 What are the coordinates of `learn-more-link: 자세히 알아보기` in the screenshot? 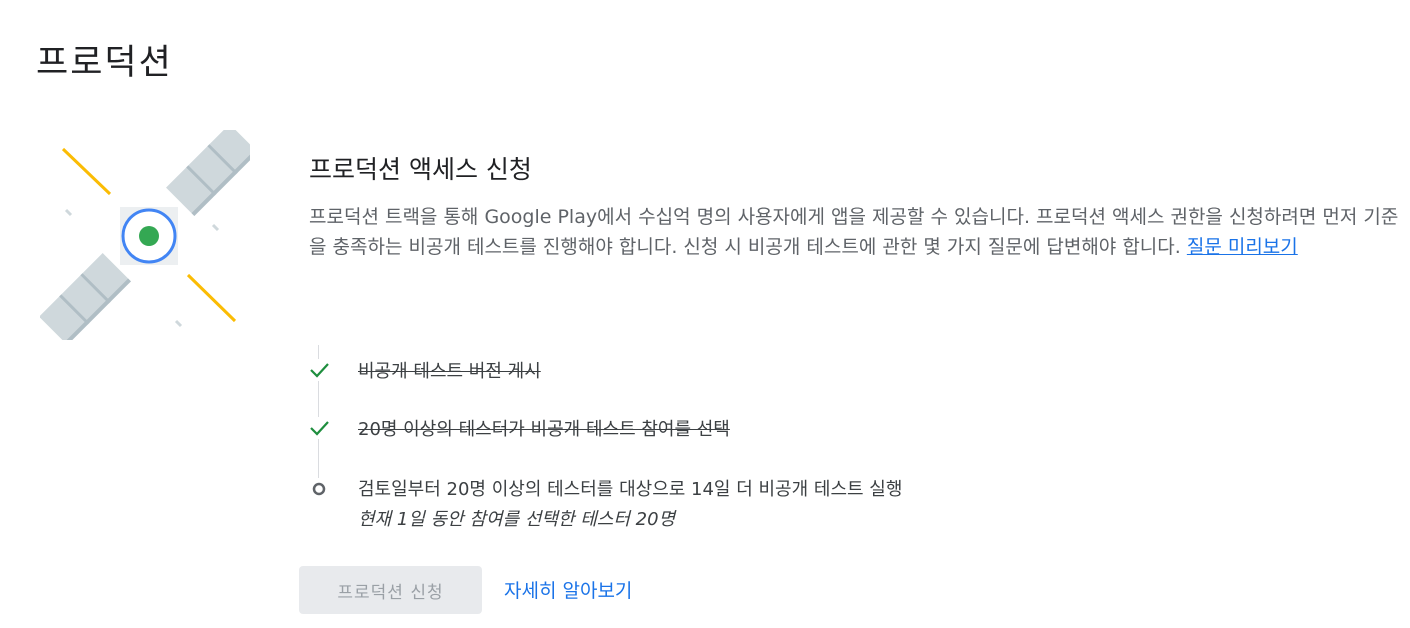 It's located at (568, 589).